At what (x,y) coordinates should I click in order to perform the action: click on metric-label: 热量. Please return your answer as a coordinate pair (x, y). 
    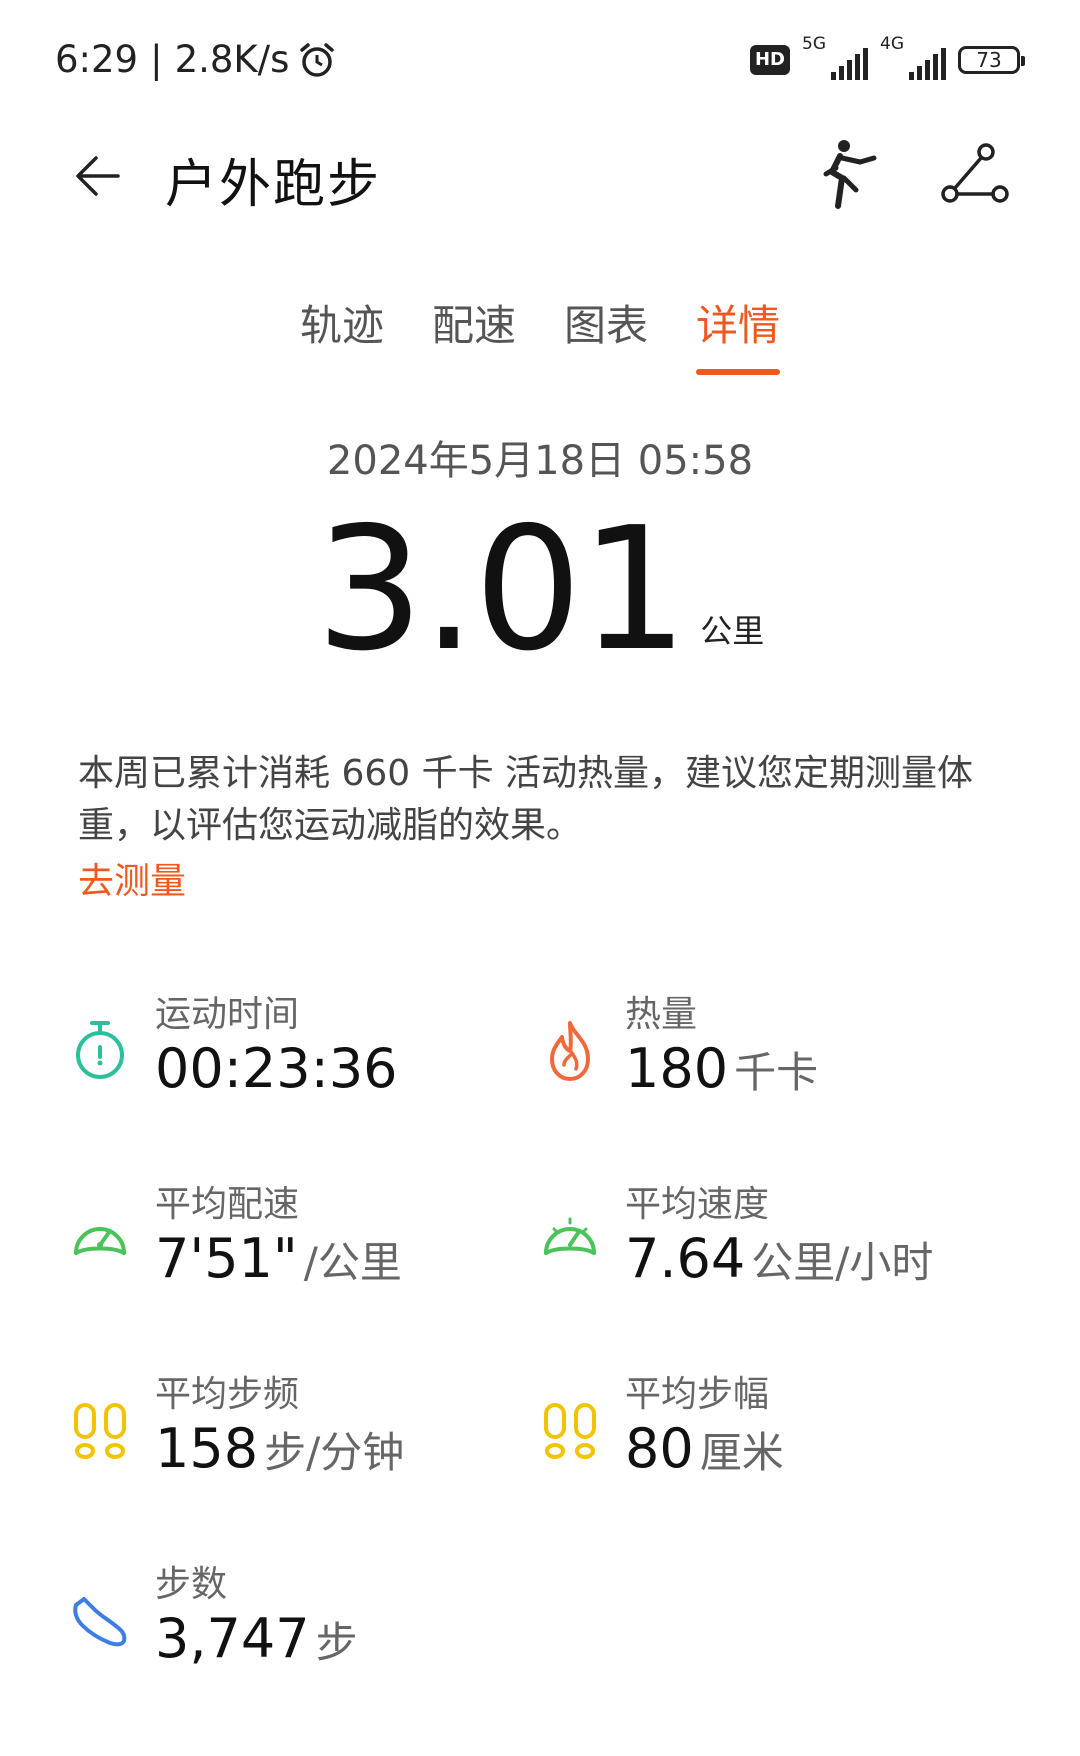
    Looking at the image, I should click on (661, 1014).